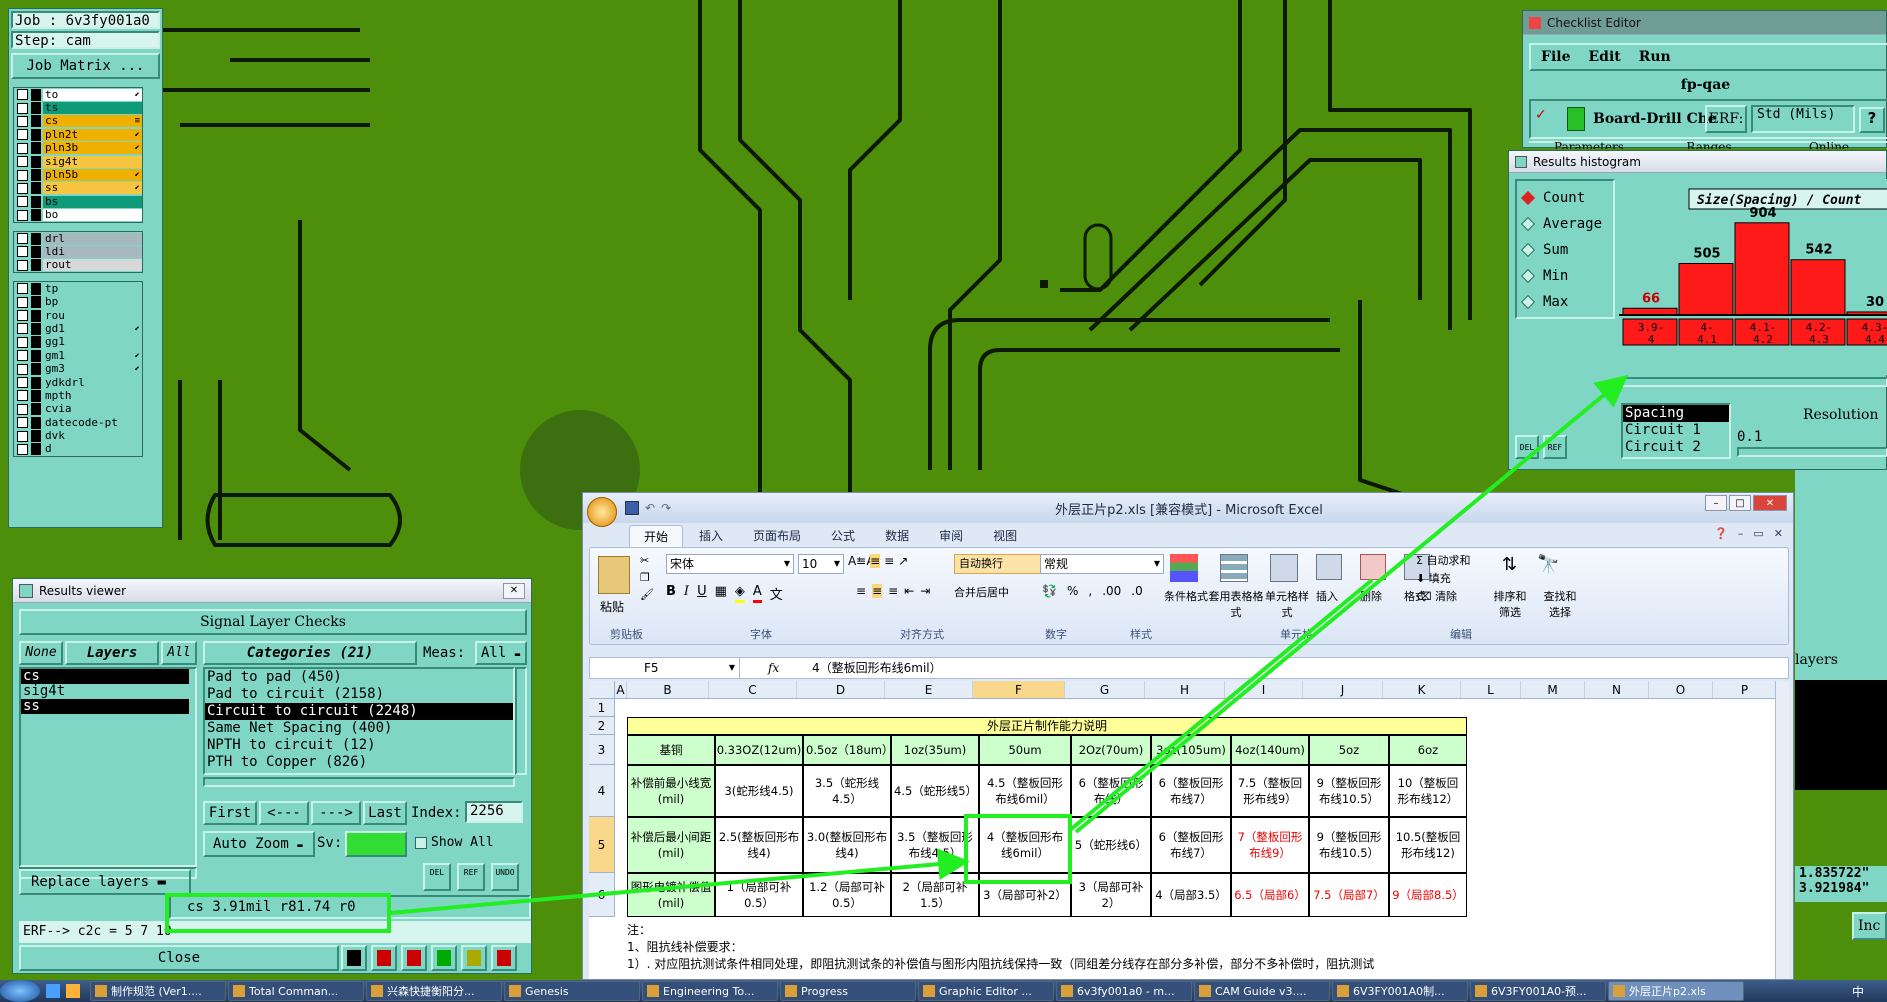 The height and width of the screenshot is (1002, 1887). Describe the element at coordinates (1111, 750) in the screenshot. I see `table-cell: 2Oz(70um)` at that location.